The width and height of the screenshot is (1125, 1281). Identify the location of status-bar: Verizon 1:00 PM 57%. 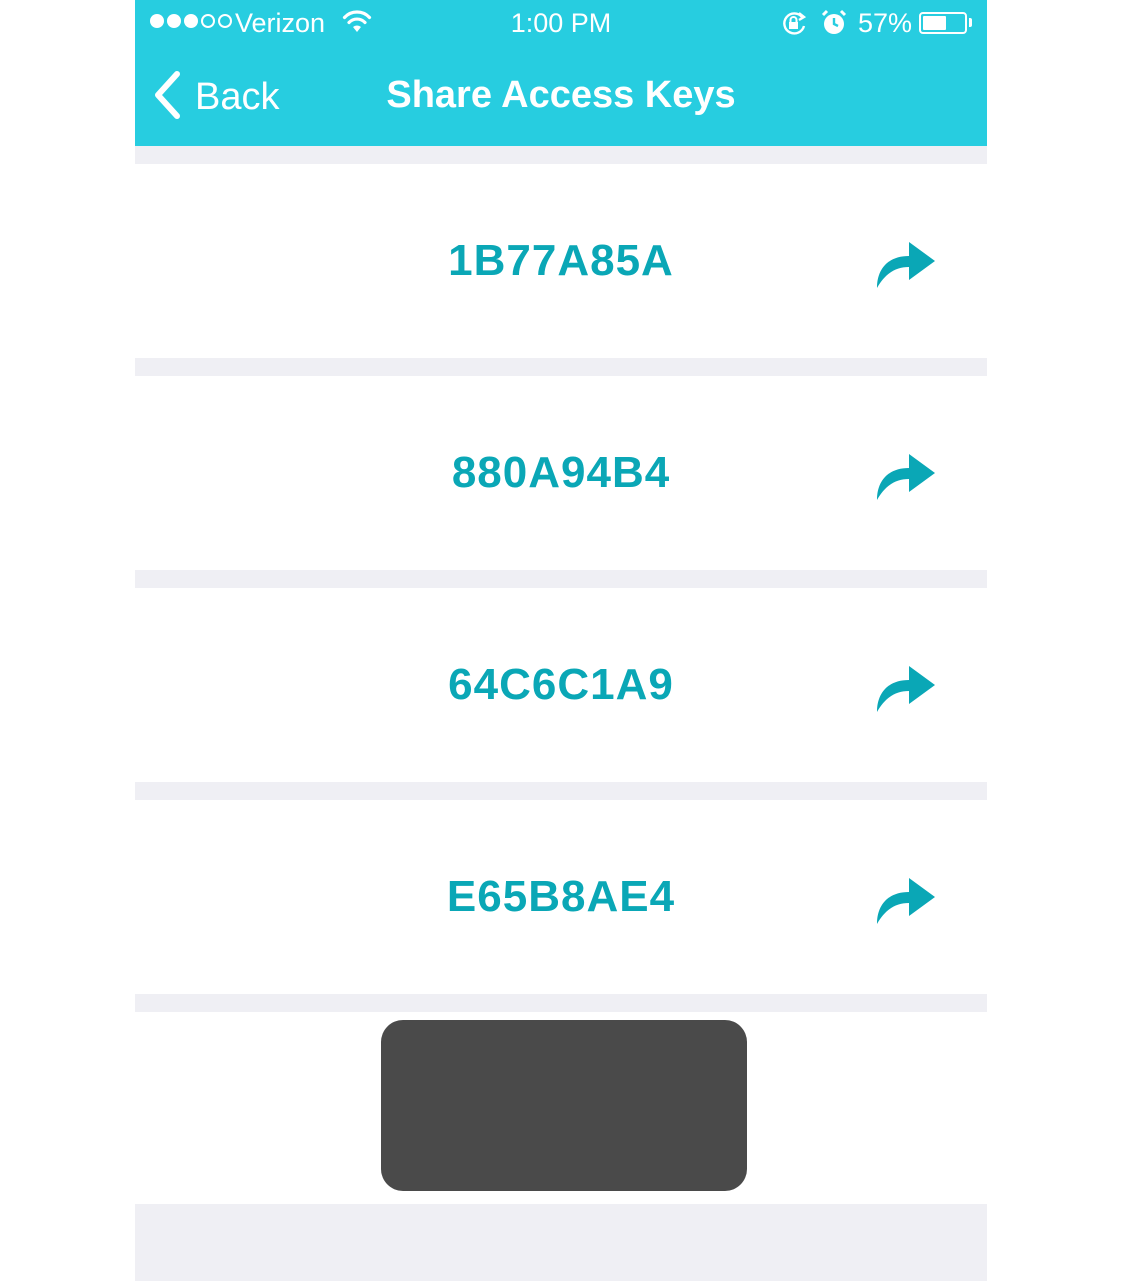
(561, 23).